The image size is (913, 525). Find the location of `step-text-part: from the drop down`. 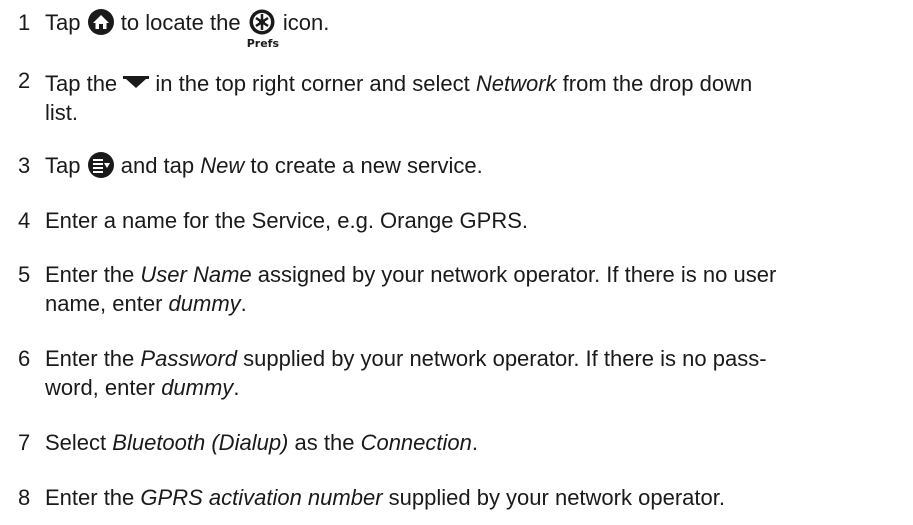

step-text-part: from the drop down is located at coordinates (657, 83).